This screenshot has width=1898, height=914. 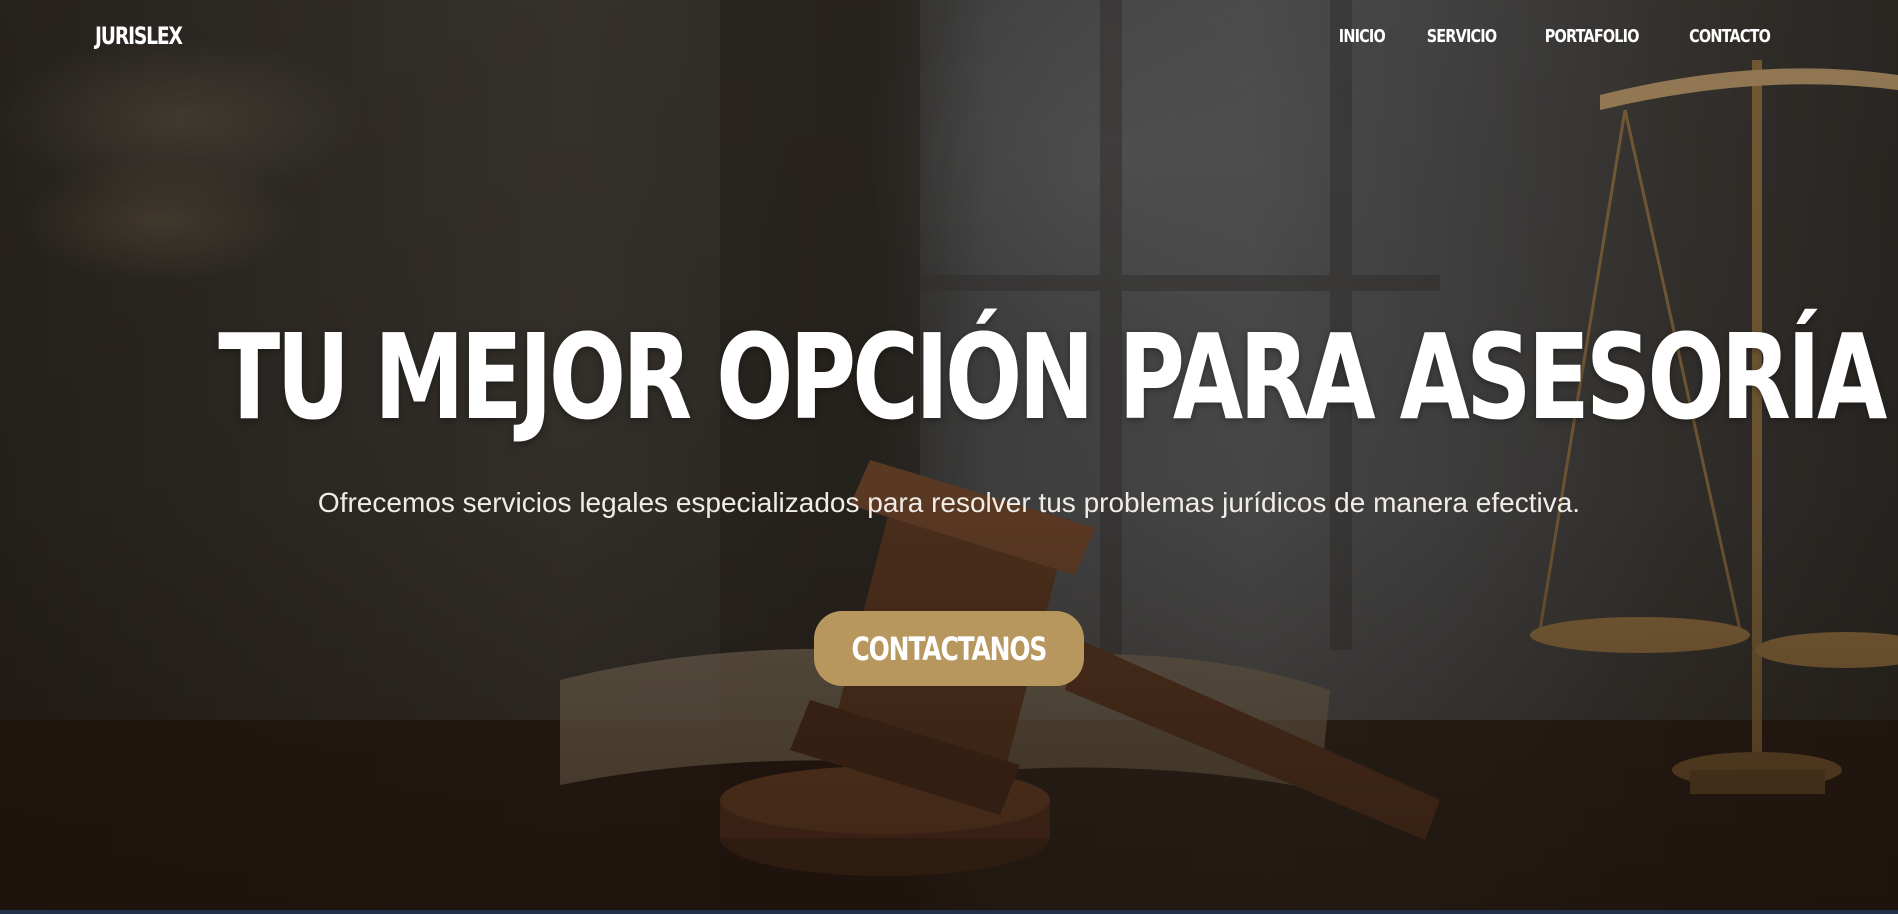 What do you see at coordinates (1592, 36) in the screenshot?
I see `nav-link-portafolio: PORTAFOLIO` at bounding box center [1592, 36].